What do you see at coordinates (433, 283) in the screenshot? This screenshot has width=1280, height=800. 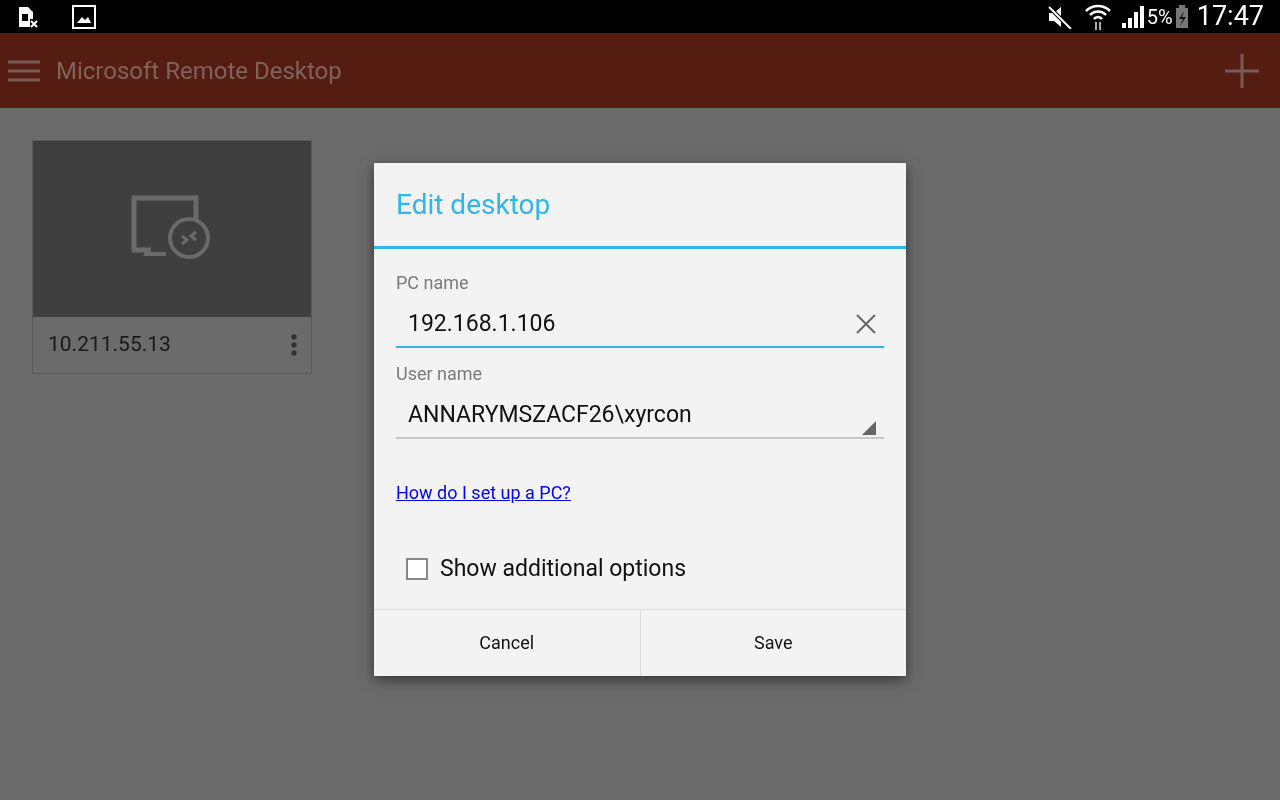 I see `field-label: PC name` at bounding box center [433, 283].